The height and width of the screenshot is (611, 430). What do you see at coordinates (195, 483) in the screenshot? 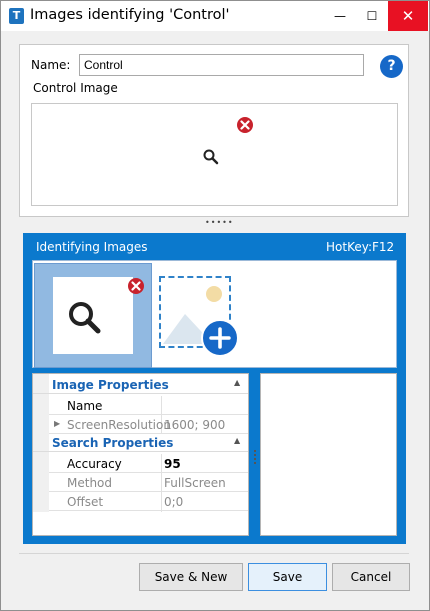
I see `property-value: FullScreen` at bounding box center [195, 483].